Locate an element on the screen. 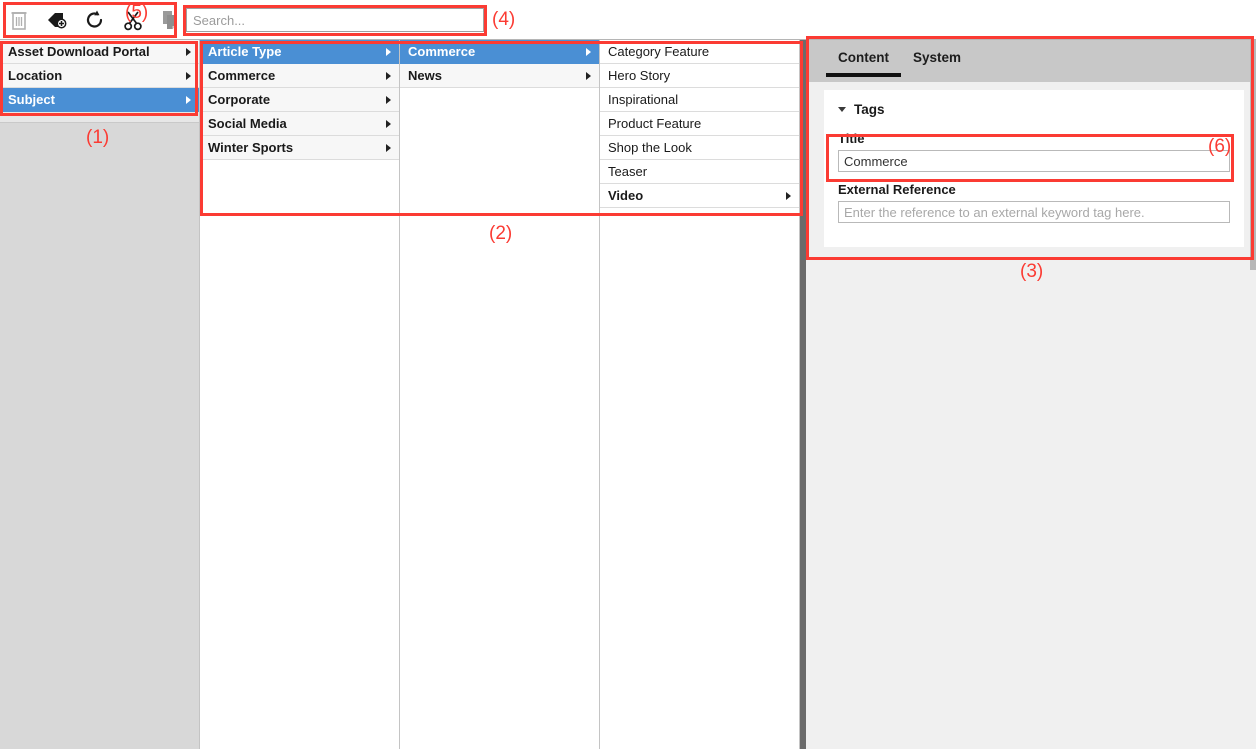  list-item: Article Type is located at coordinates (299, 52).